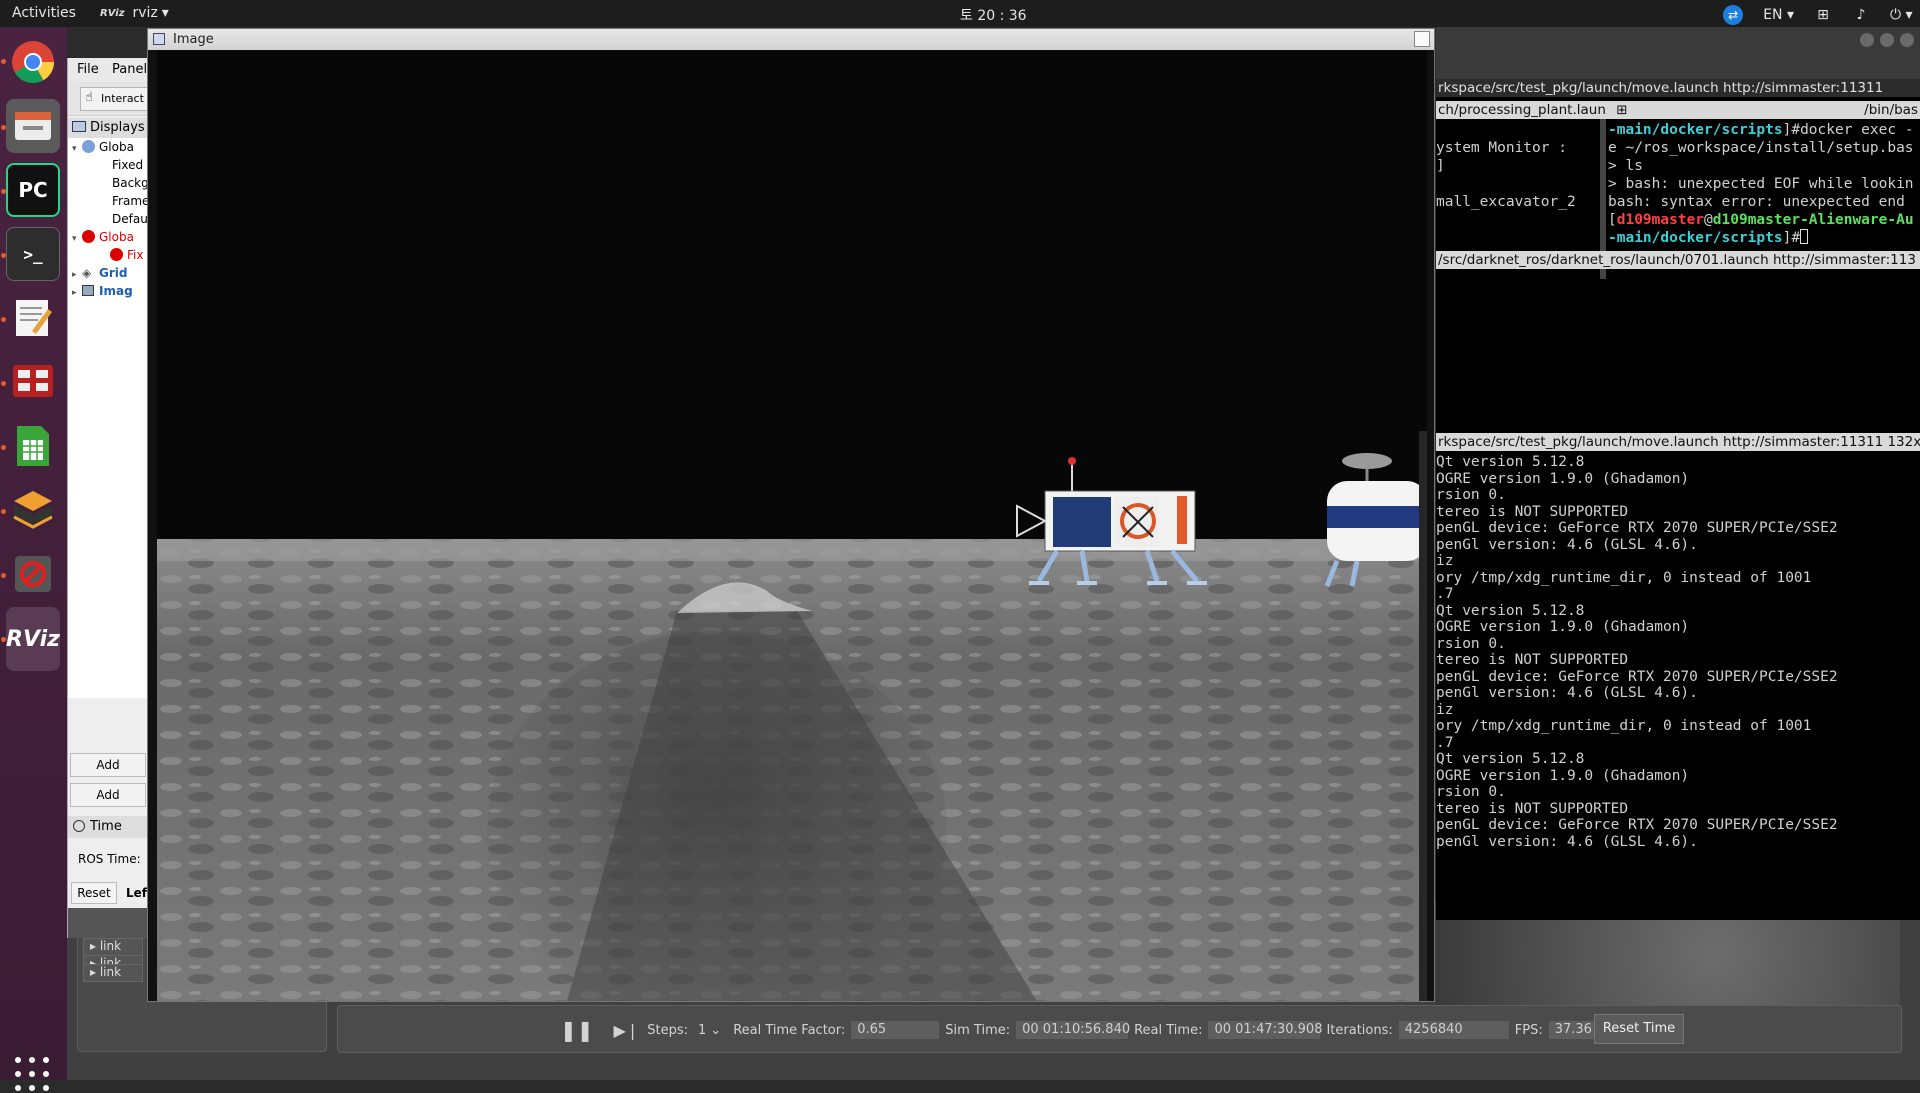  Describe the element at coordinates (134, 13) in the screenshot. I see `app-menu: RViz rviz ▾` at that location.